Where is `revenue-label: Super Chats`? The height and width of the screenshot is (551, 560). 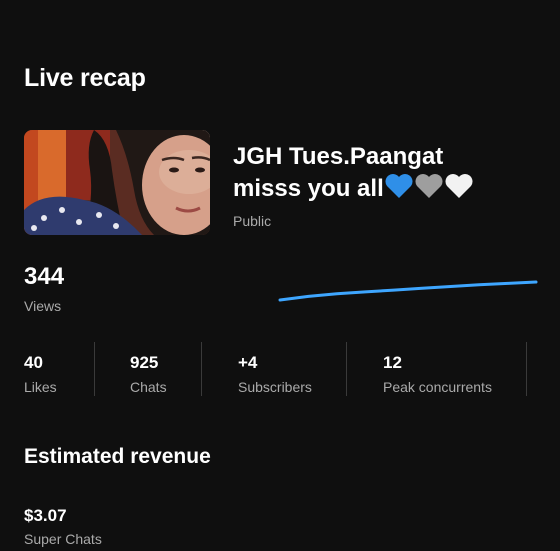 revenue-label: Super Chats is located at coordinates (63, 539).